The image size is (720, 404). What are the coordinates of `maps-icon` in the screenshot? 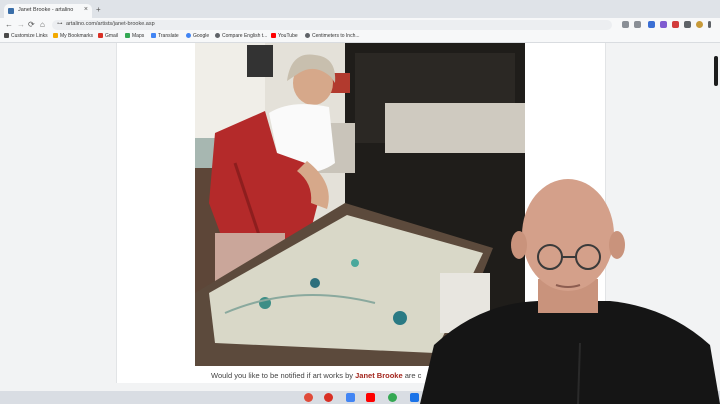 It's located at (127, 35).